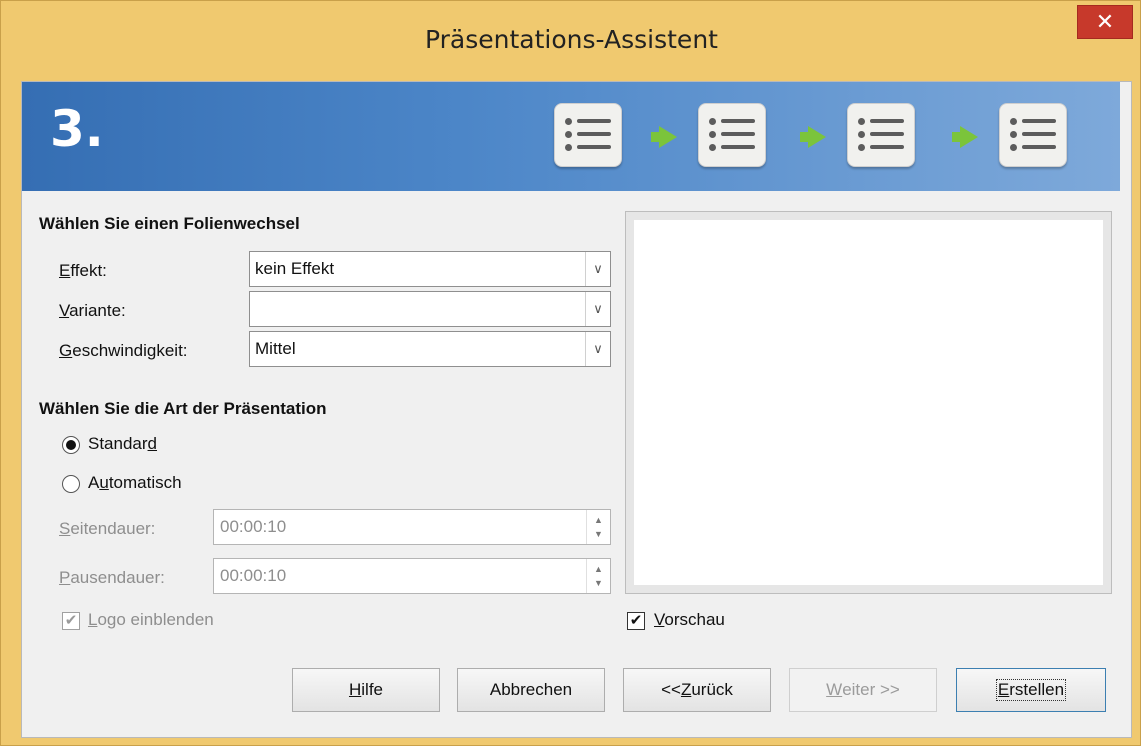 This screenshot has height=746, width=1141. Describe the element at coordinates (412, 527) in the screenshot. I see `page-duration-spinner: 00:00:10 ▲ ▼` at that location.